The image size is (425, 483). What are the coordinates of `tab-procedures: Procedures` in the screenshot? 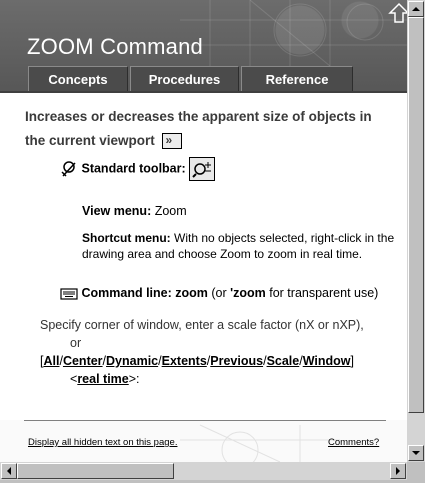 It's located at (184, 79).